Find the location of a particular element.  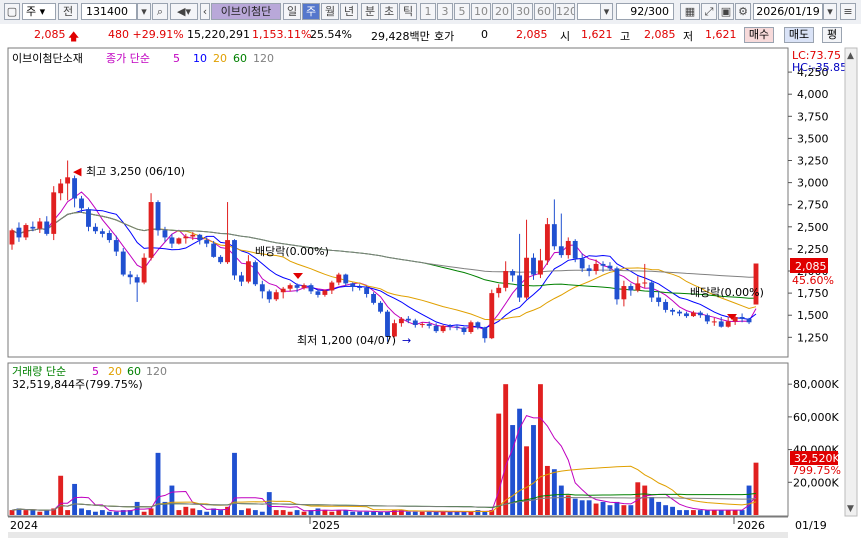

interval-30: 30 is located at coordinates (523, 11).